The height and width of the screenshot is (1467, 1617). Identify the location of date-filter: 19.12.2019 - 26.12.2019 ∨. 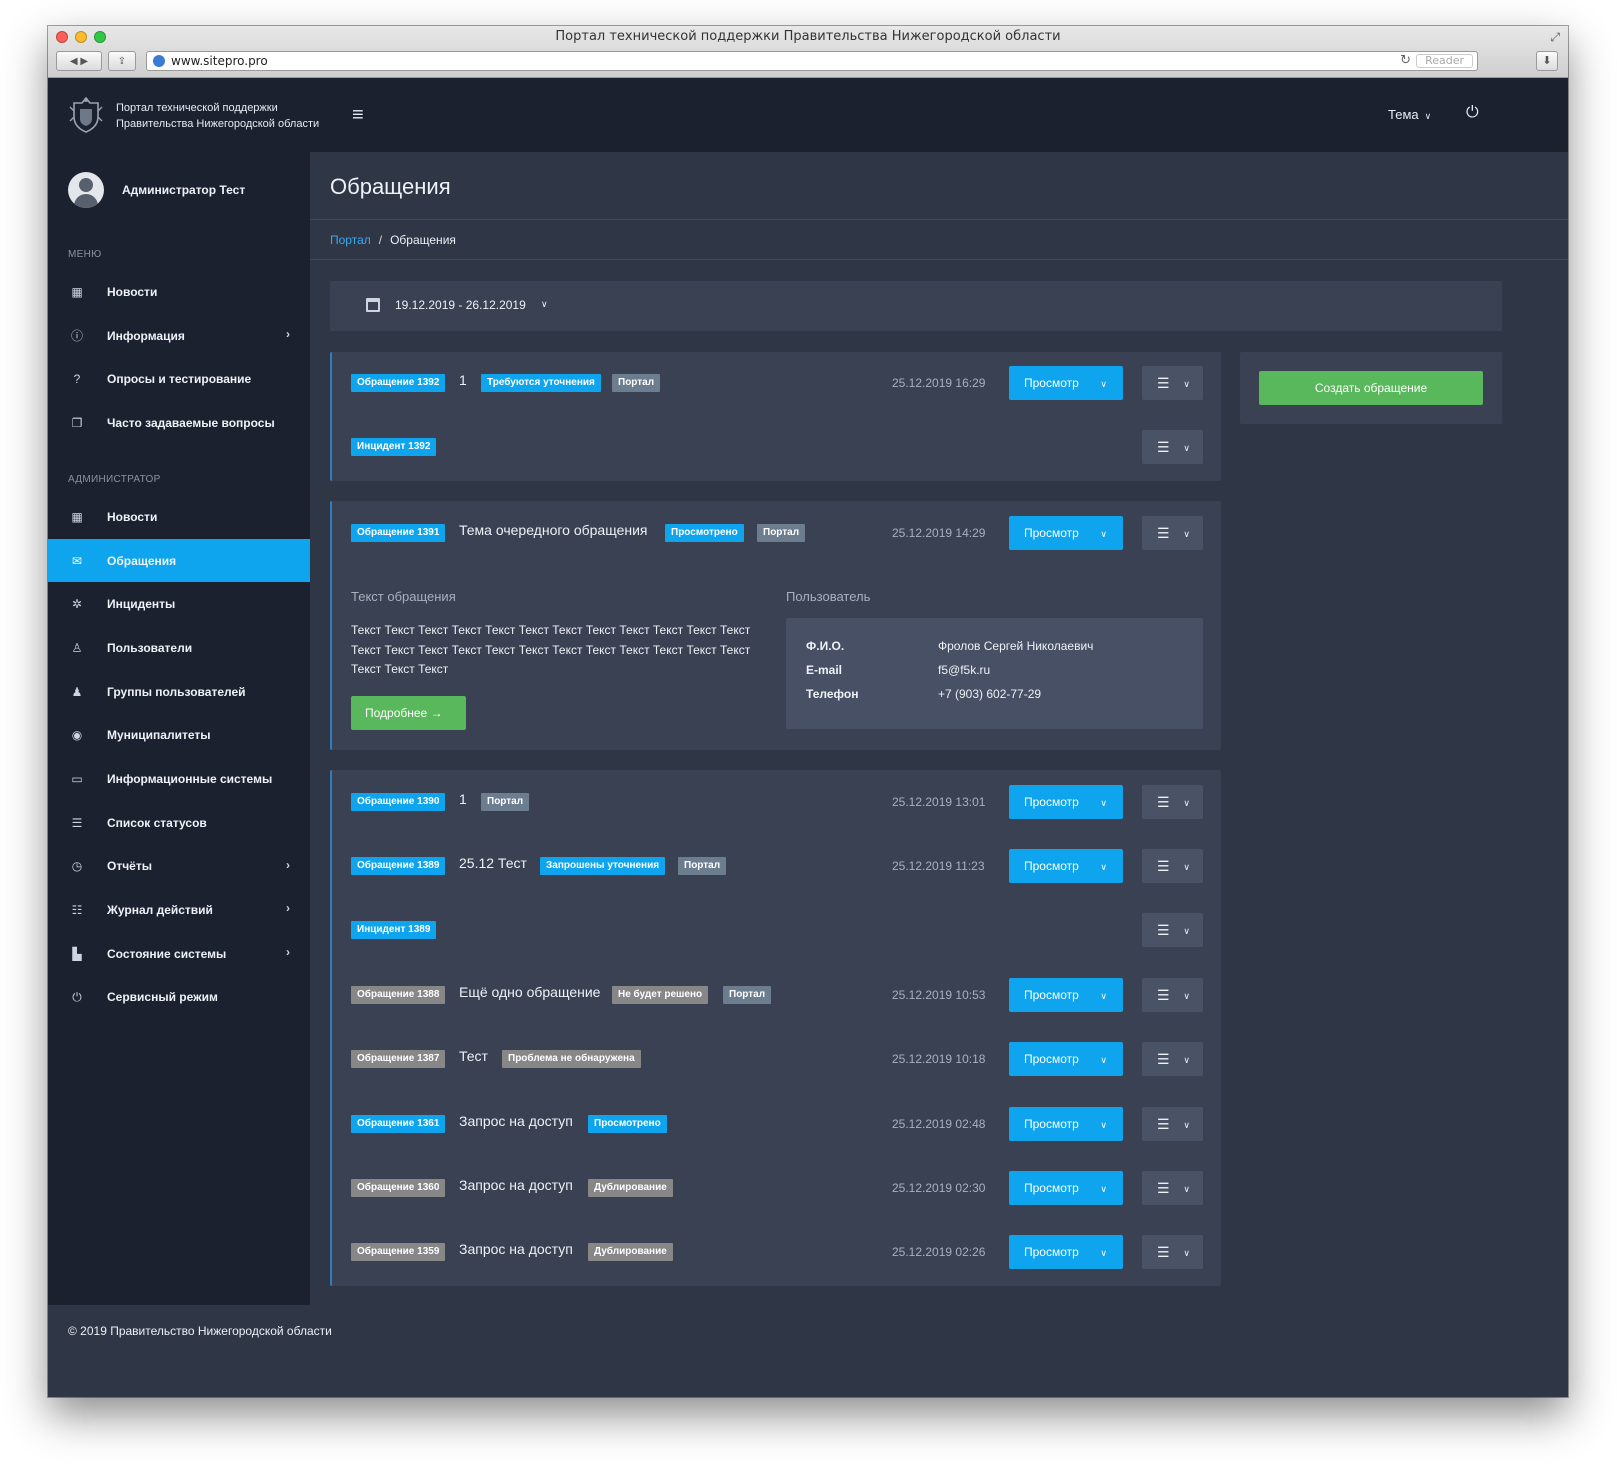
(916, 306).